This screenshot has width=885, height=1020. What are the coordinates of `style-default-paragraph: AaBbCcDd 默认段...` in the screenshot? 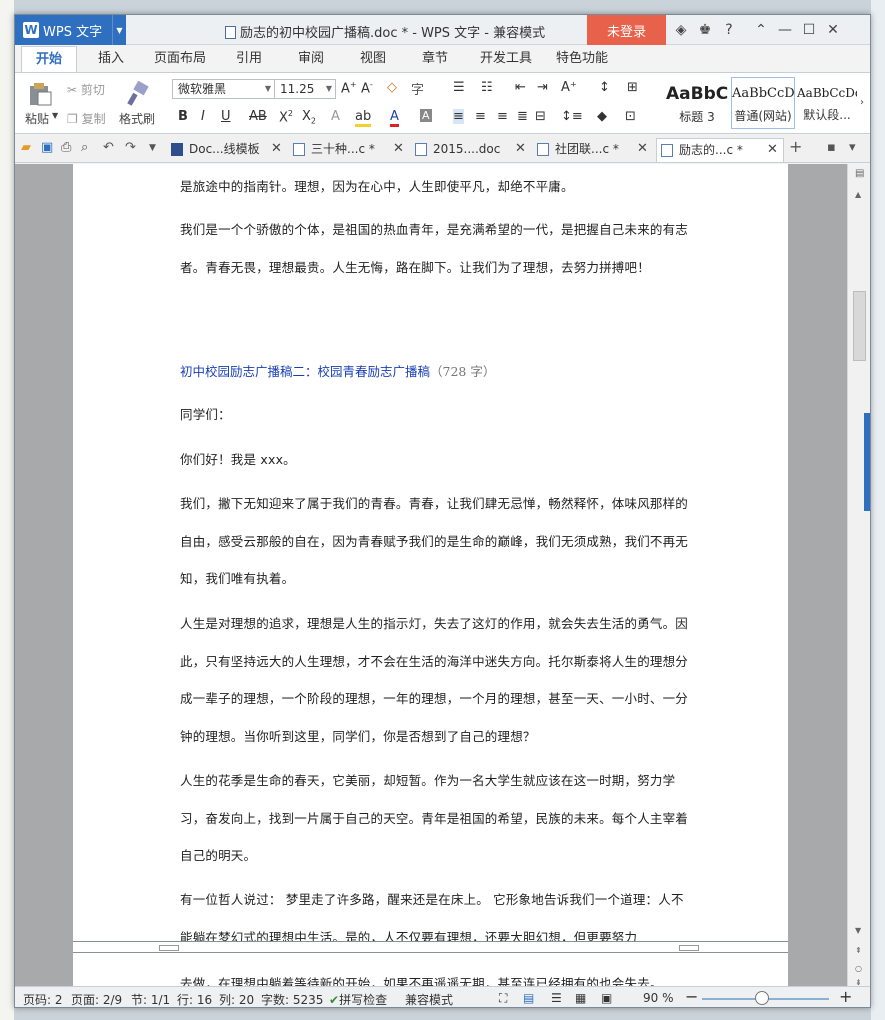 It's located at (827, 103).